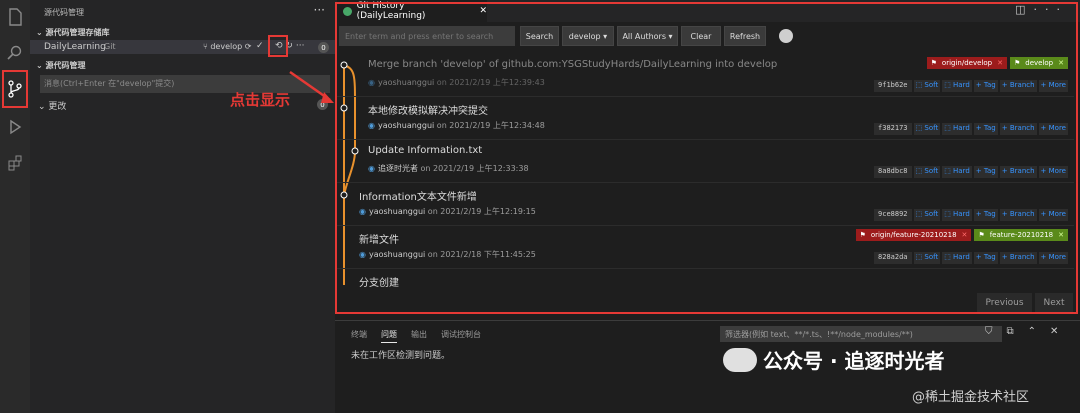 This screenshot has height=413, width=1080. Describe the element at coordinates (278, 46) in the screenshot. I see `git-history-highlight` at that location.